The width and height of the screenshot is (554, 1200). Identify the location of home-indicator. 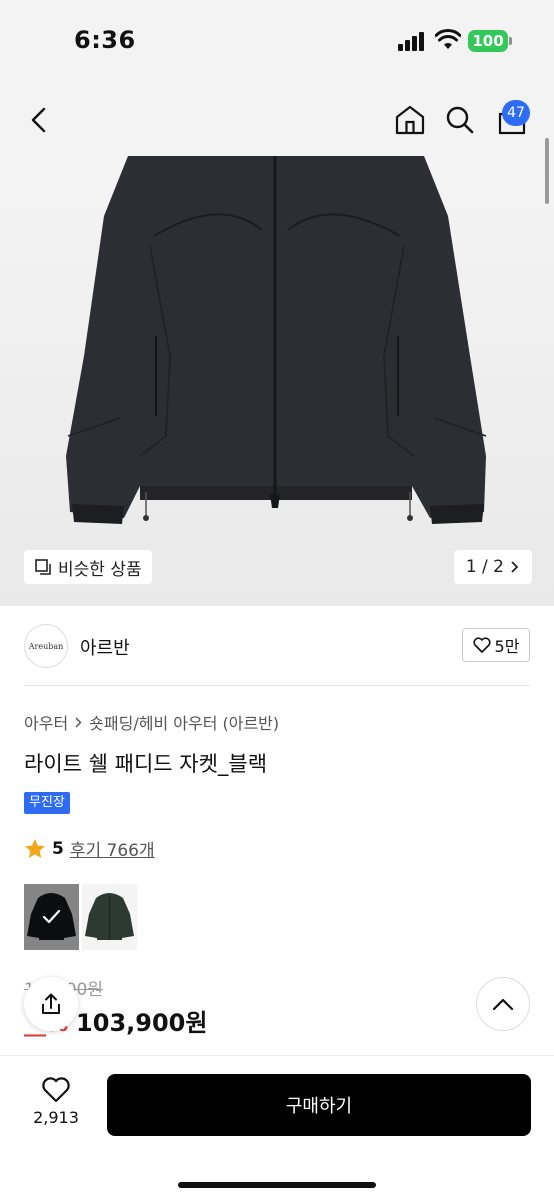
(277, 1185).